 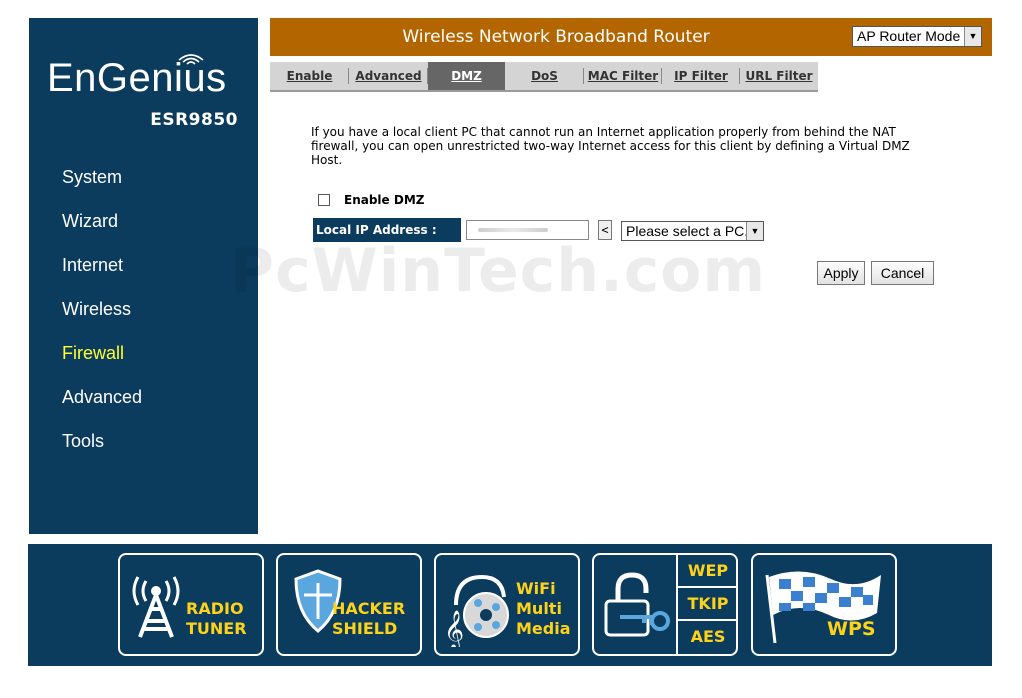 What do you see at coordinates (215, 608) in the screenshot?
I see `radio-tuner-line1: RADIO` at bounding box center [215, 608].